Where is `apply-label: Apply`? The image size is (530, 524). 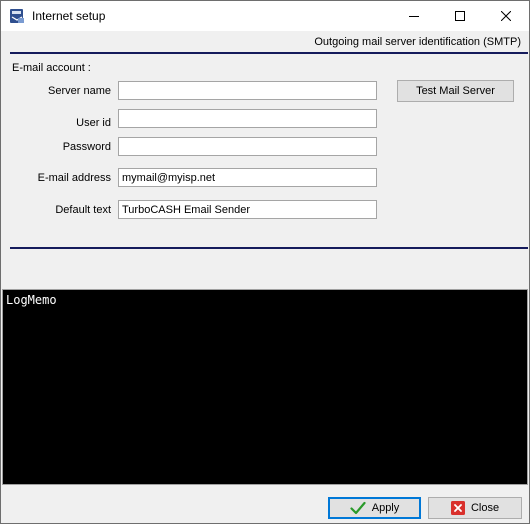 apply-label: Apply is located at coordinates (385, 508).